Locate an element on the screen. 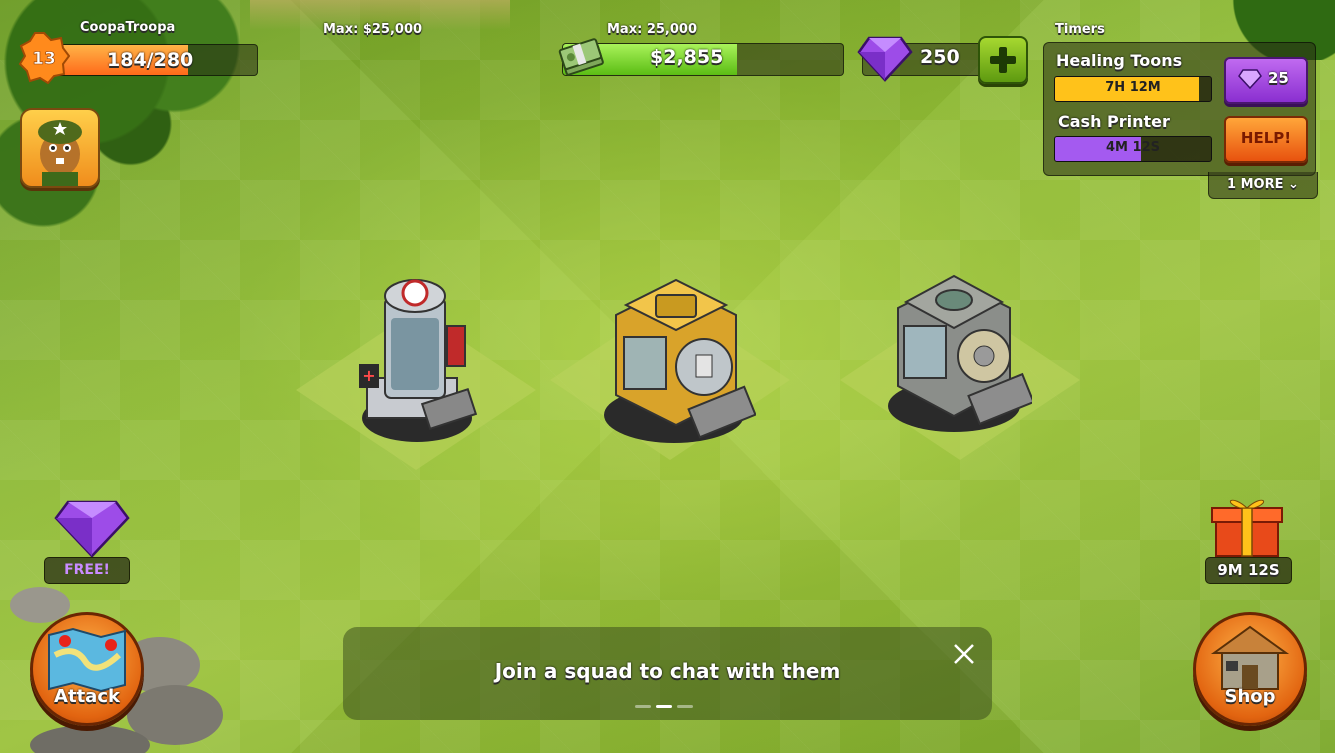  timer-time-healing: 7H 12M is located at coordinates (1133, 87).